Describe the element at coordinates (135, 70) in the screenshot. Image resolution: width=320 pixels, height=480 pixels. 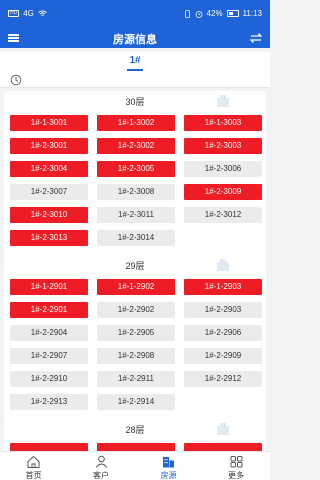
I see `active-tab-indicator` at that location.